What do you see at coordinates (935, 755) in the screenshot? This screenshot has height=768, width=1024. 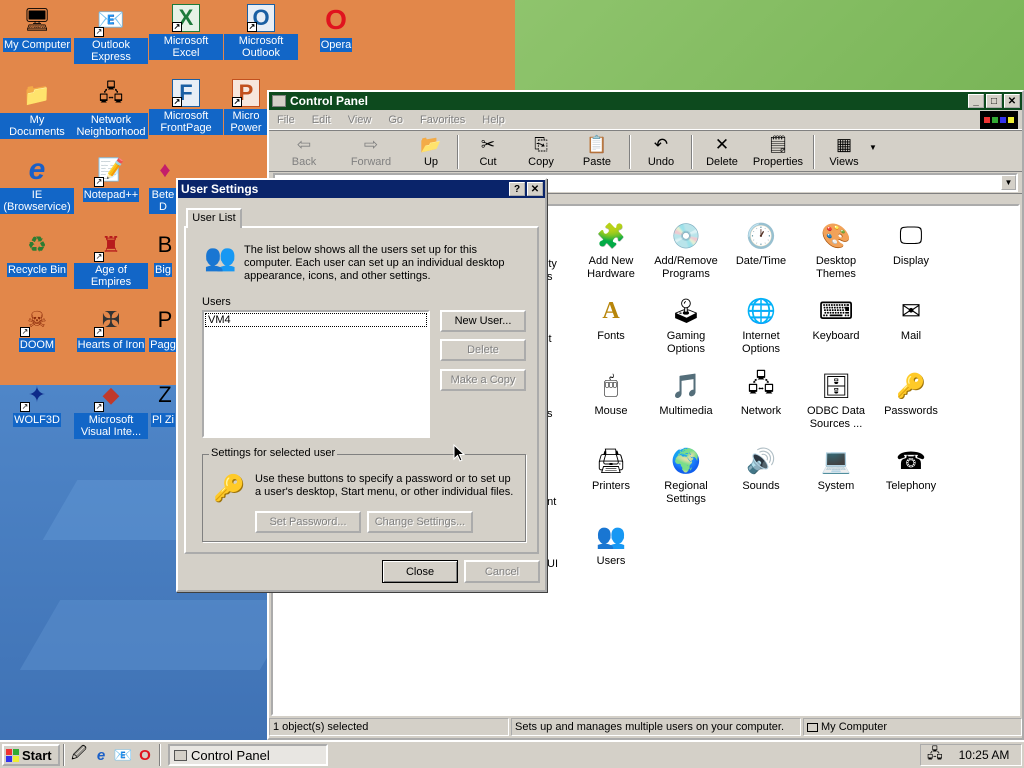 I see `network-status-icon: 🖧` at bounding box center [935, 755].